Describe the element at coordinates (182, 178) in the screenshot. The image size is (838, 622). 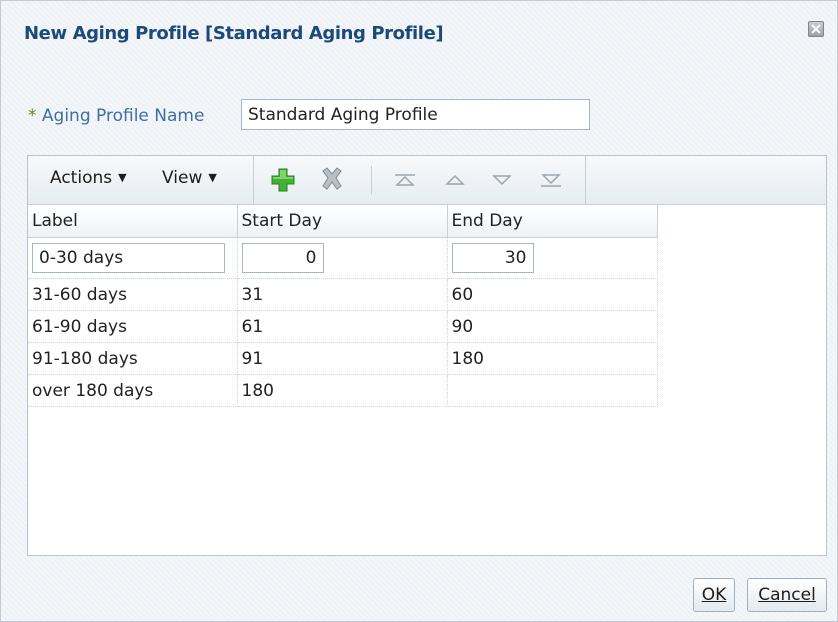
I see `view-menu-label: View` at that location.